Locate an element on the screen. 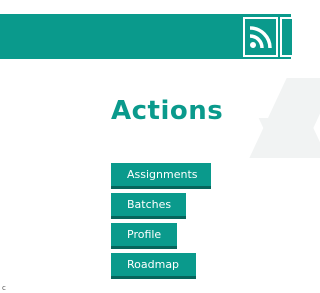 This screenshot has height=293, width=320. header-extra-button is located at coordinates (287, 37).